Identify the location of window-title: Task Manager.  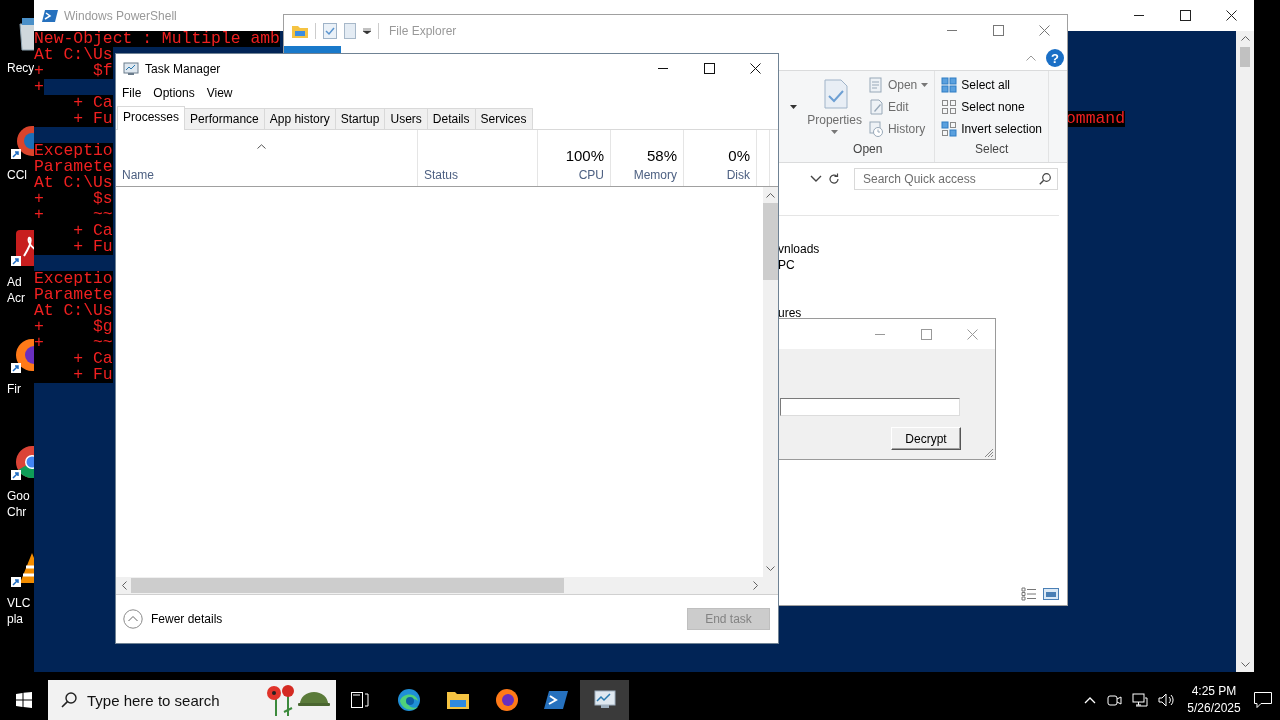
(183, 68).